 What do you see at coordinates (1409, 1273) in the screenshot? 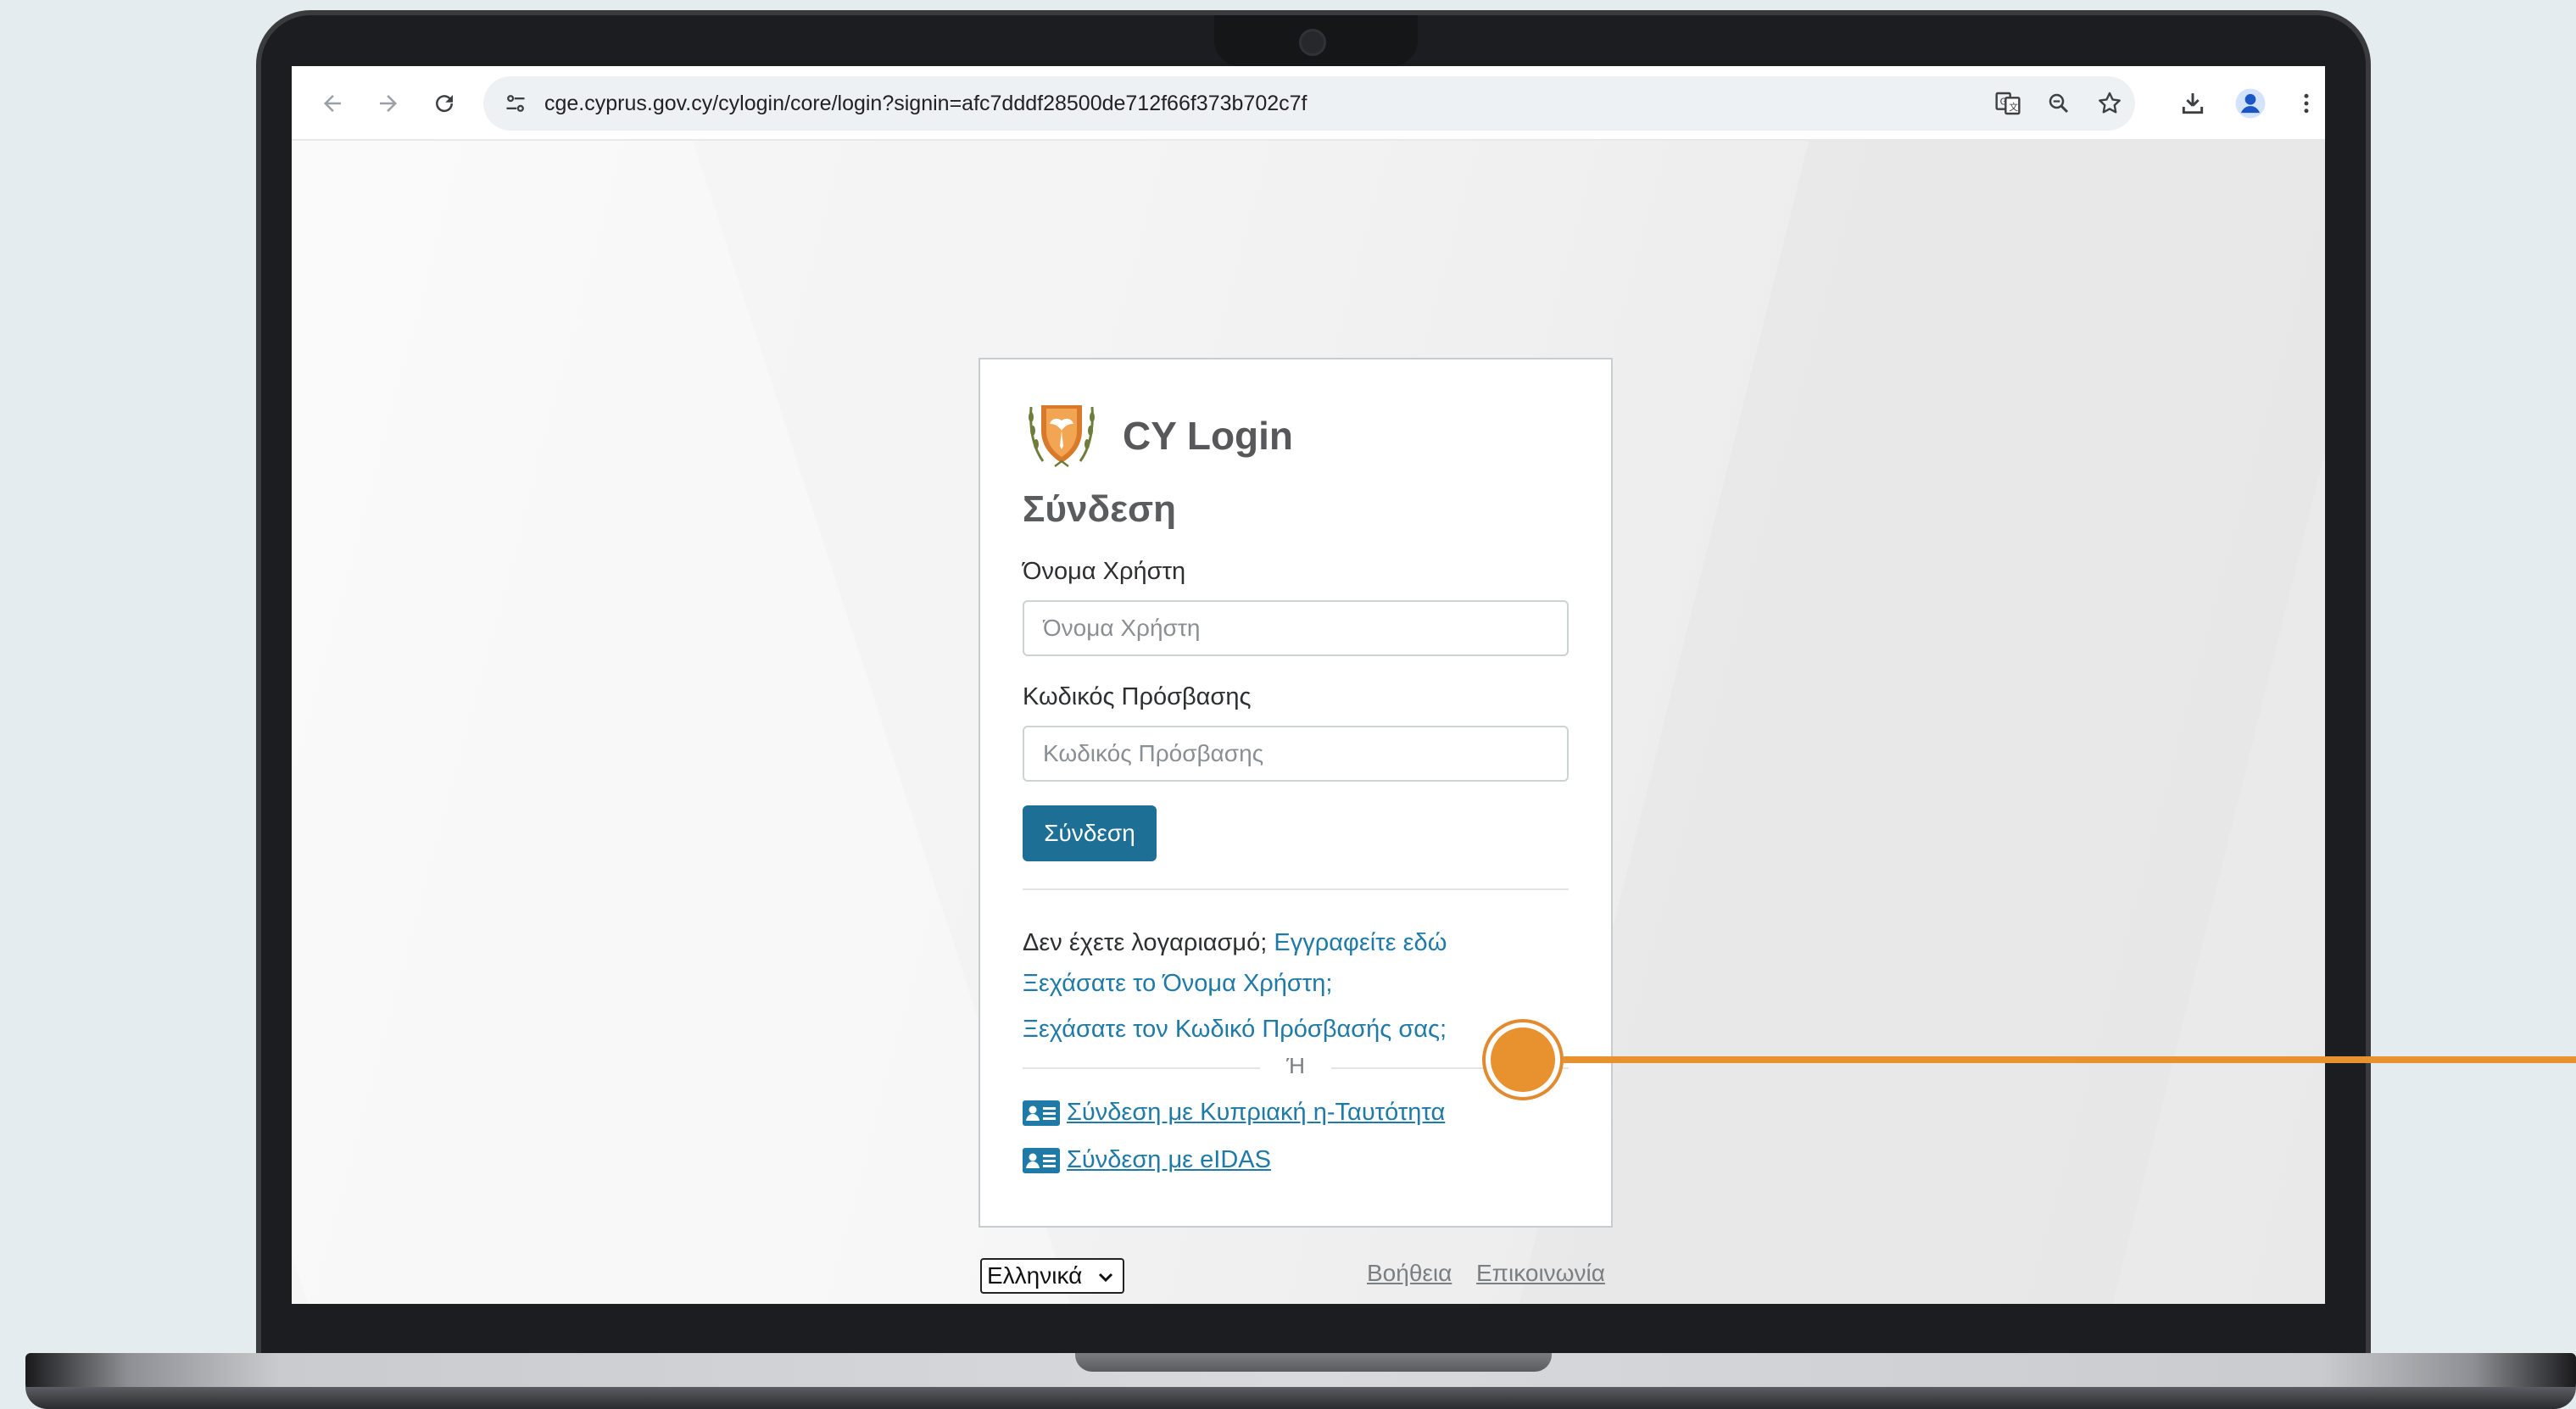
I see `help-link: Βοήθεια` at bounding box center [1409, 1273].